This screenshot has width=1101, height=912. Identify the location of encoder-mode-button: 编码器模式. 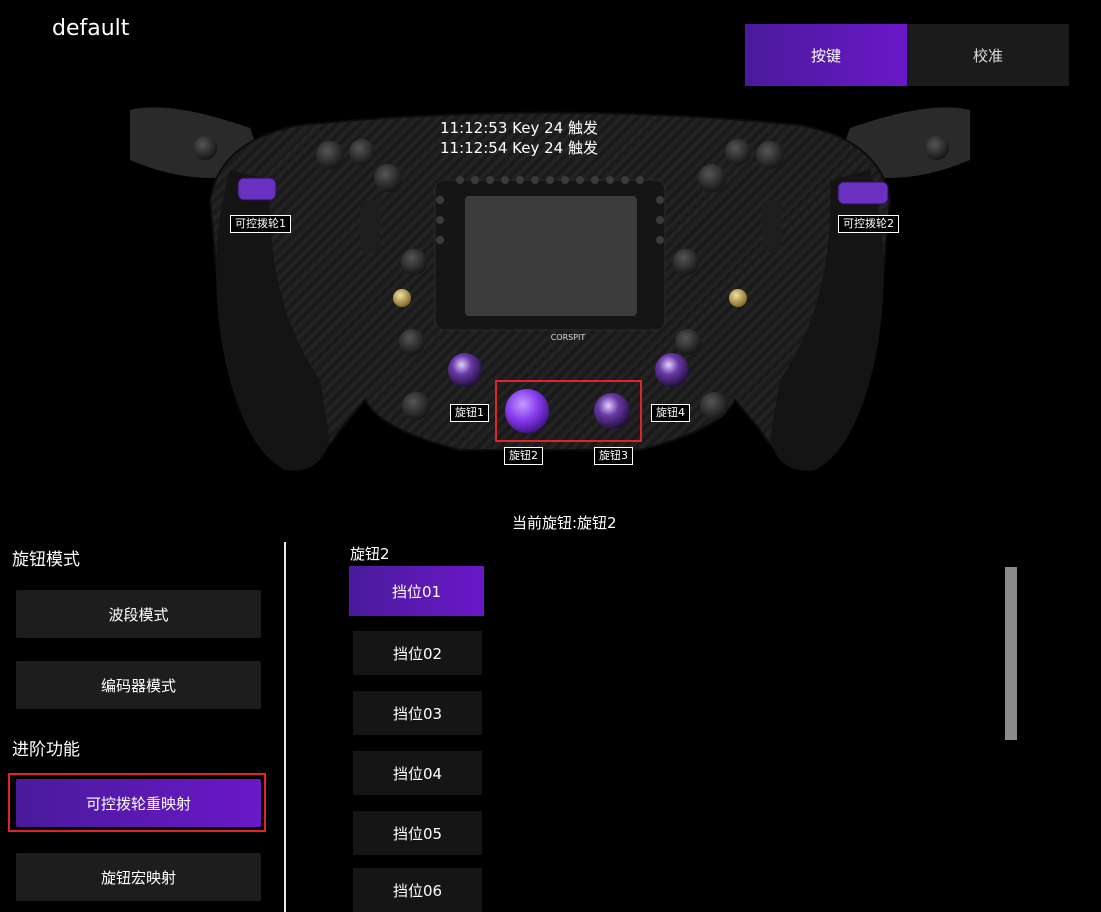
(138, 685).